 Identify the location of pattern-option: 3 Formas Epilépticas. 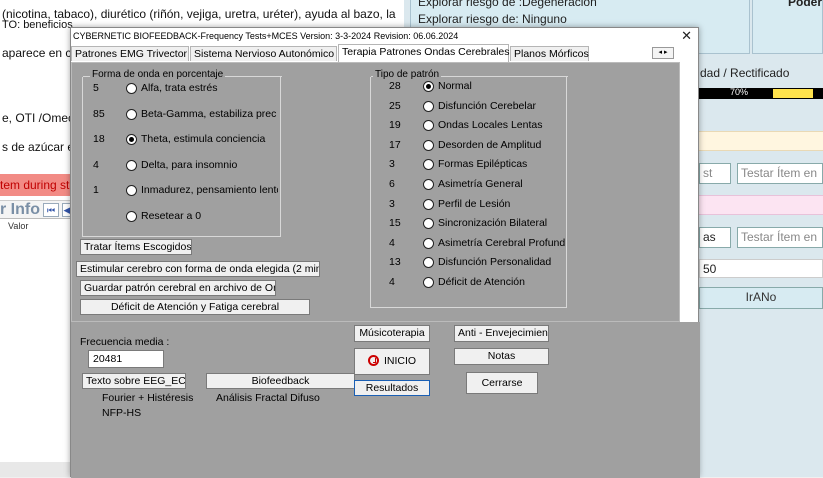
(478, 165).